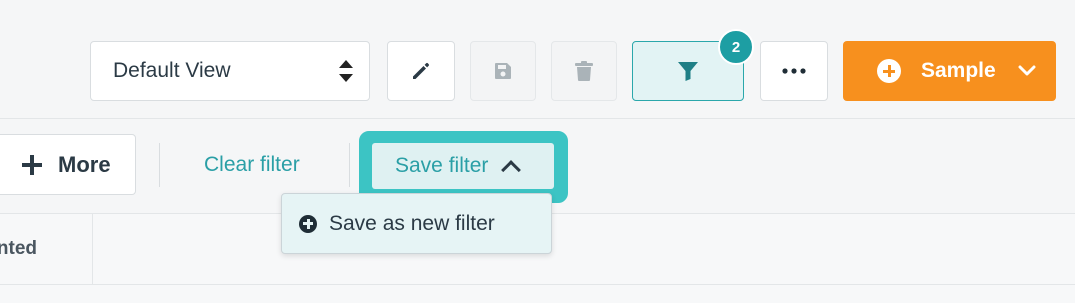  What do you see at coordinates (537, 284) in the screenshot?
I see `table-row-divider` at bounding box center [537, 284].